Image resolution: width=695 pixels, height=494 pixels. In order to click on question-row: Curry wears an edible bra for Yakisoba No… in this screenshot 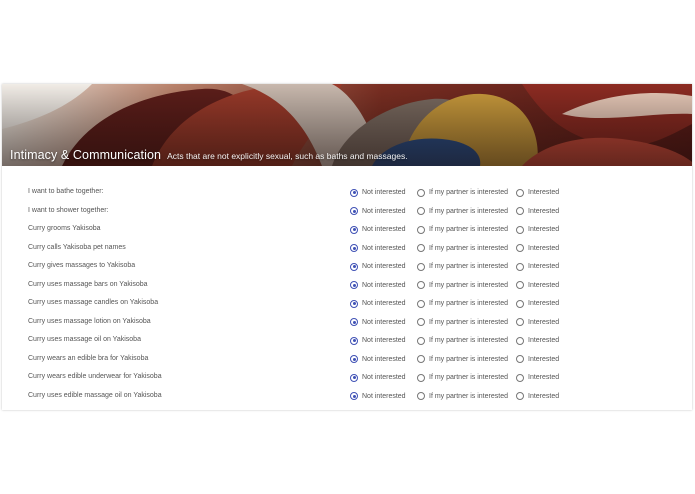, I will do `click(347, 363)`.